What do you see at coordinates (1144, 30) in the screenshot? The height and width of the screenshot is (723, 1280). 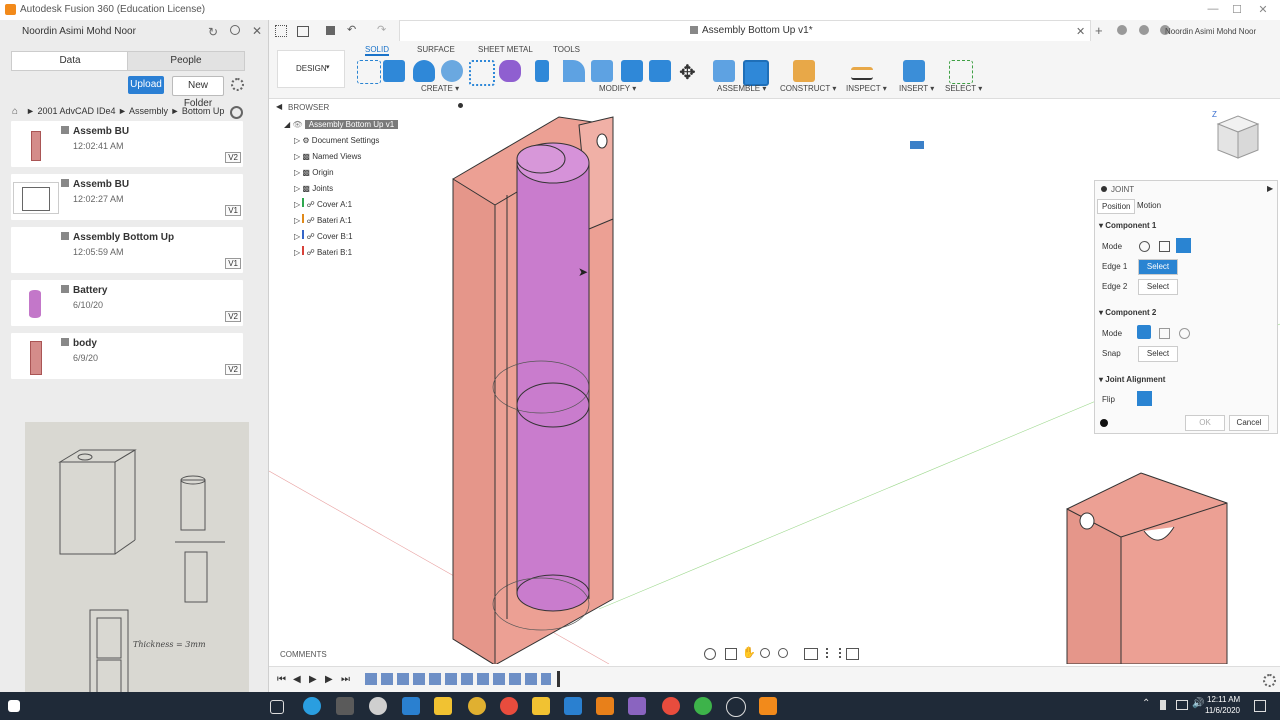 I see `notifications-icon` at bounding box center [1144, 30].